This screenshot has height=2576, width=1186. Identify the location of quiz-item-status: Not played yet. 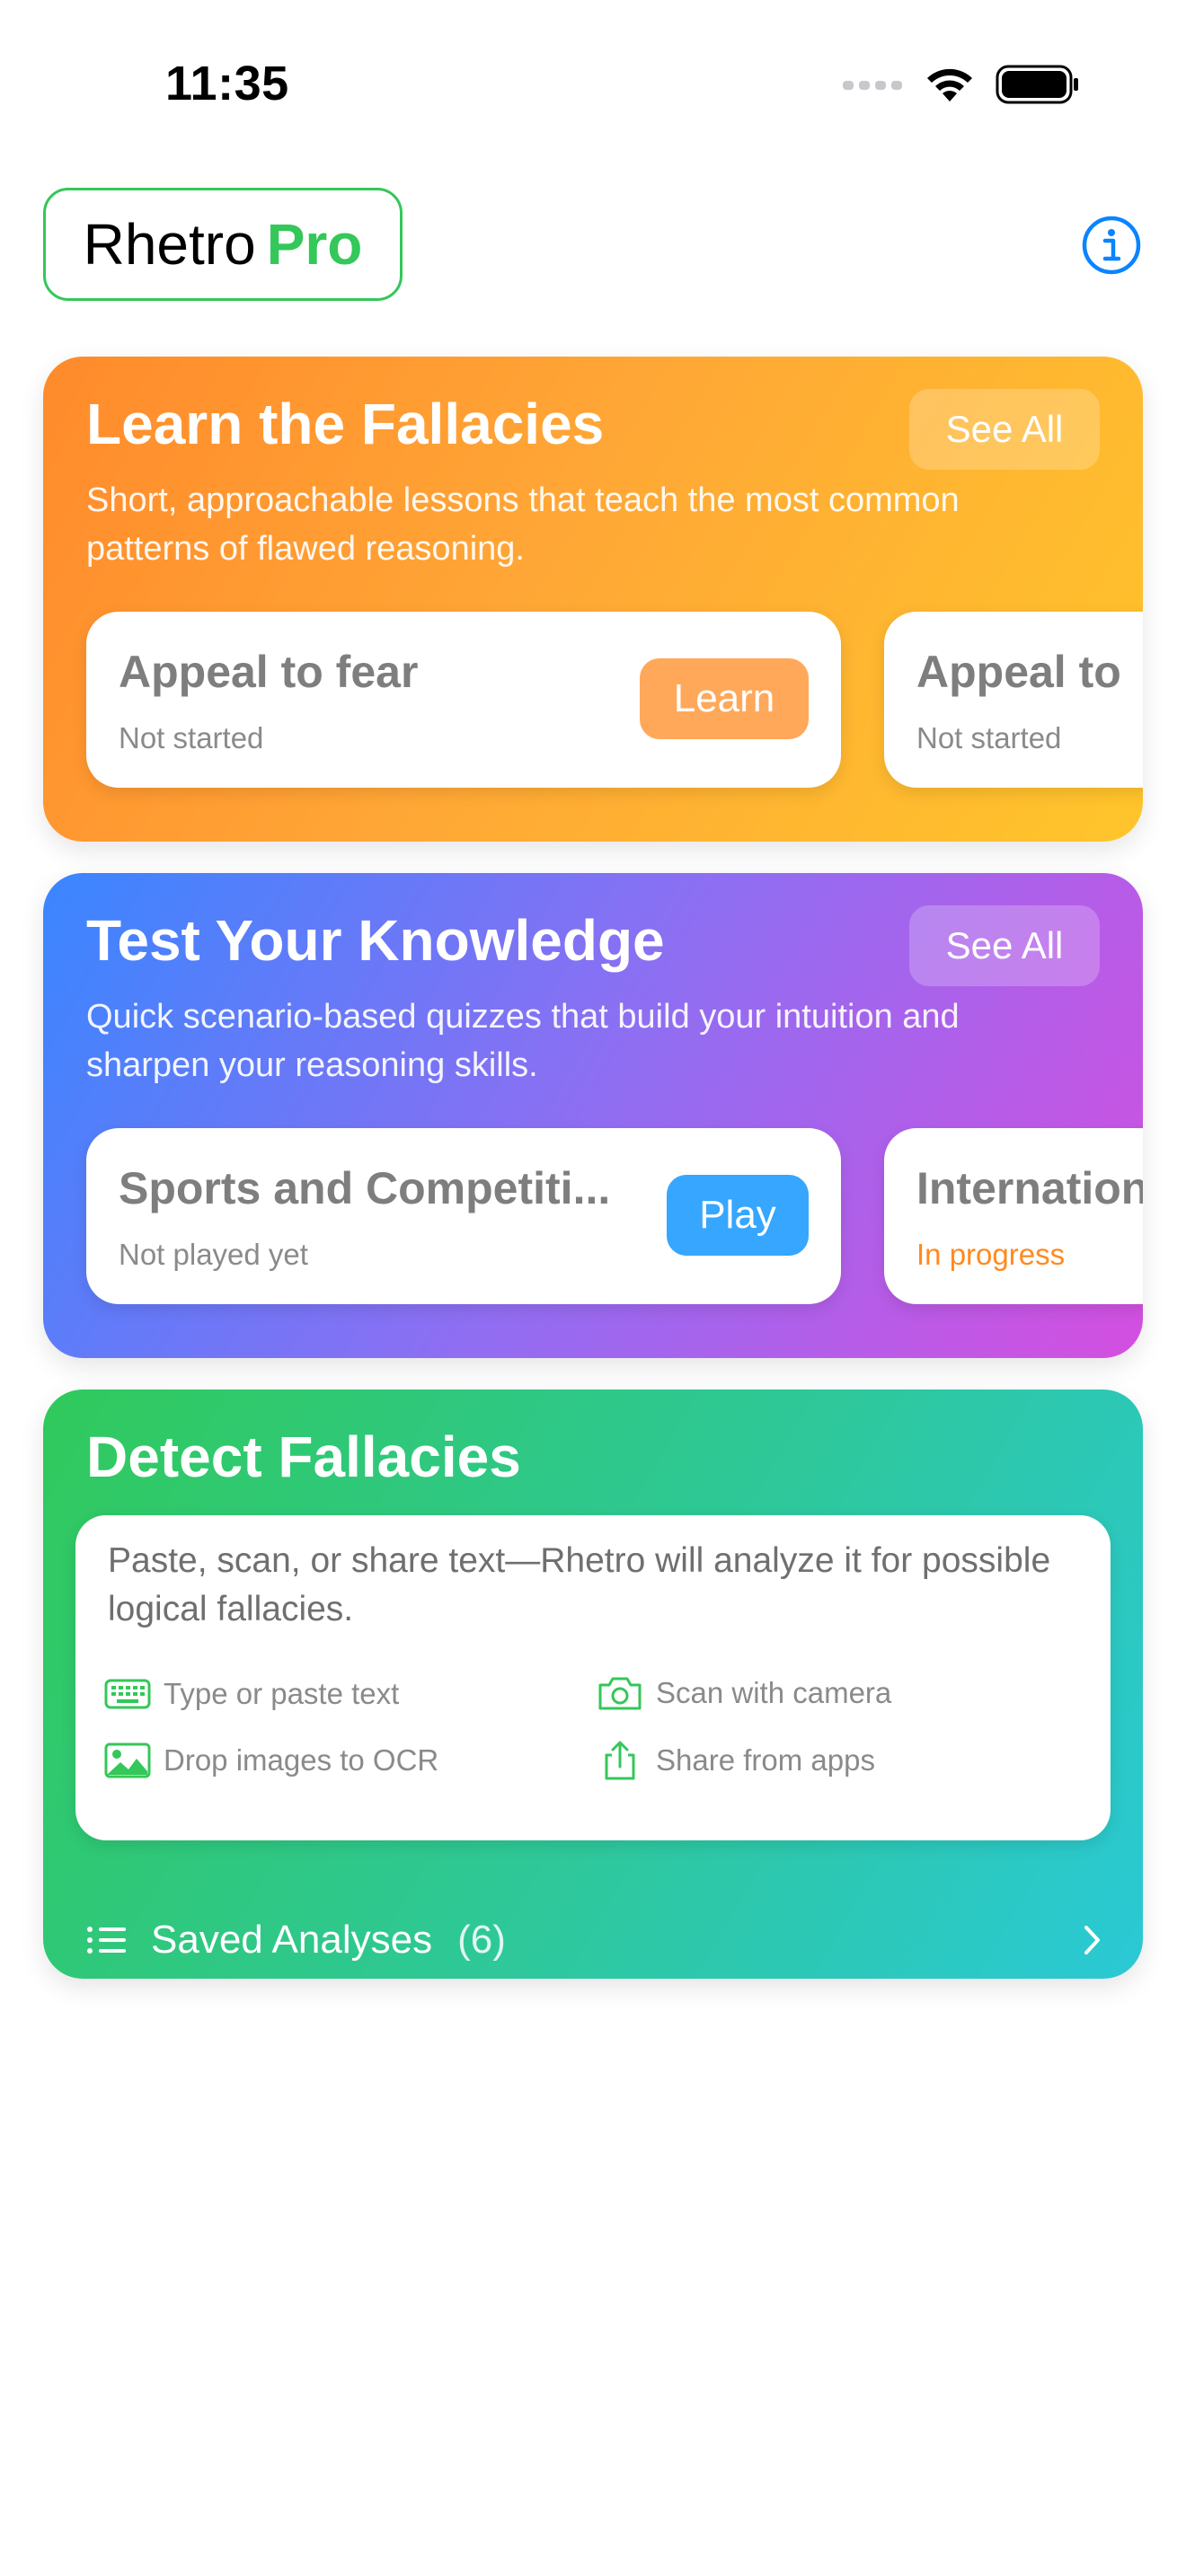
(213, 1254).